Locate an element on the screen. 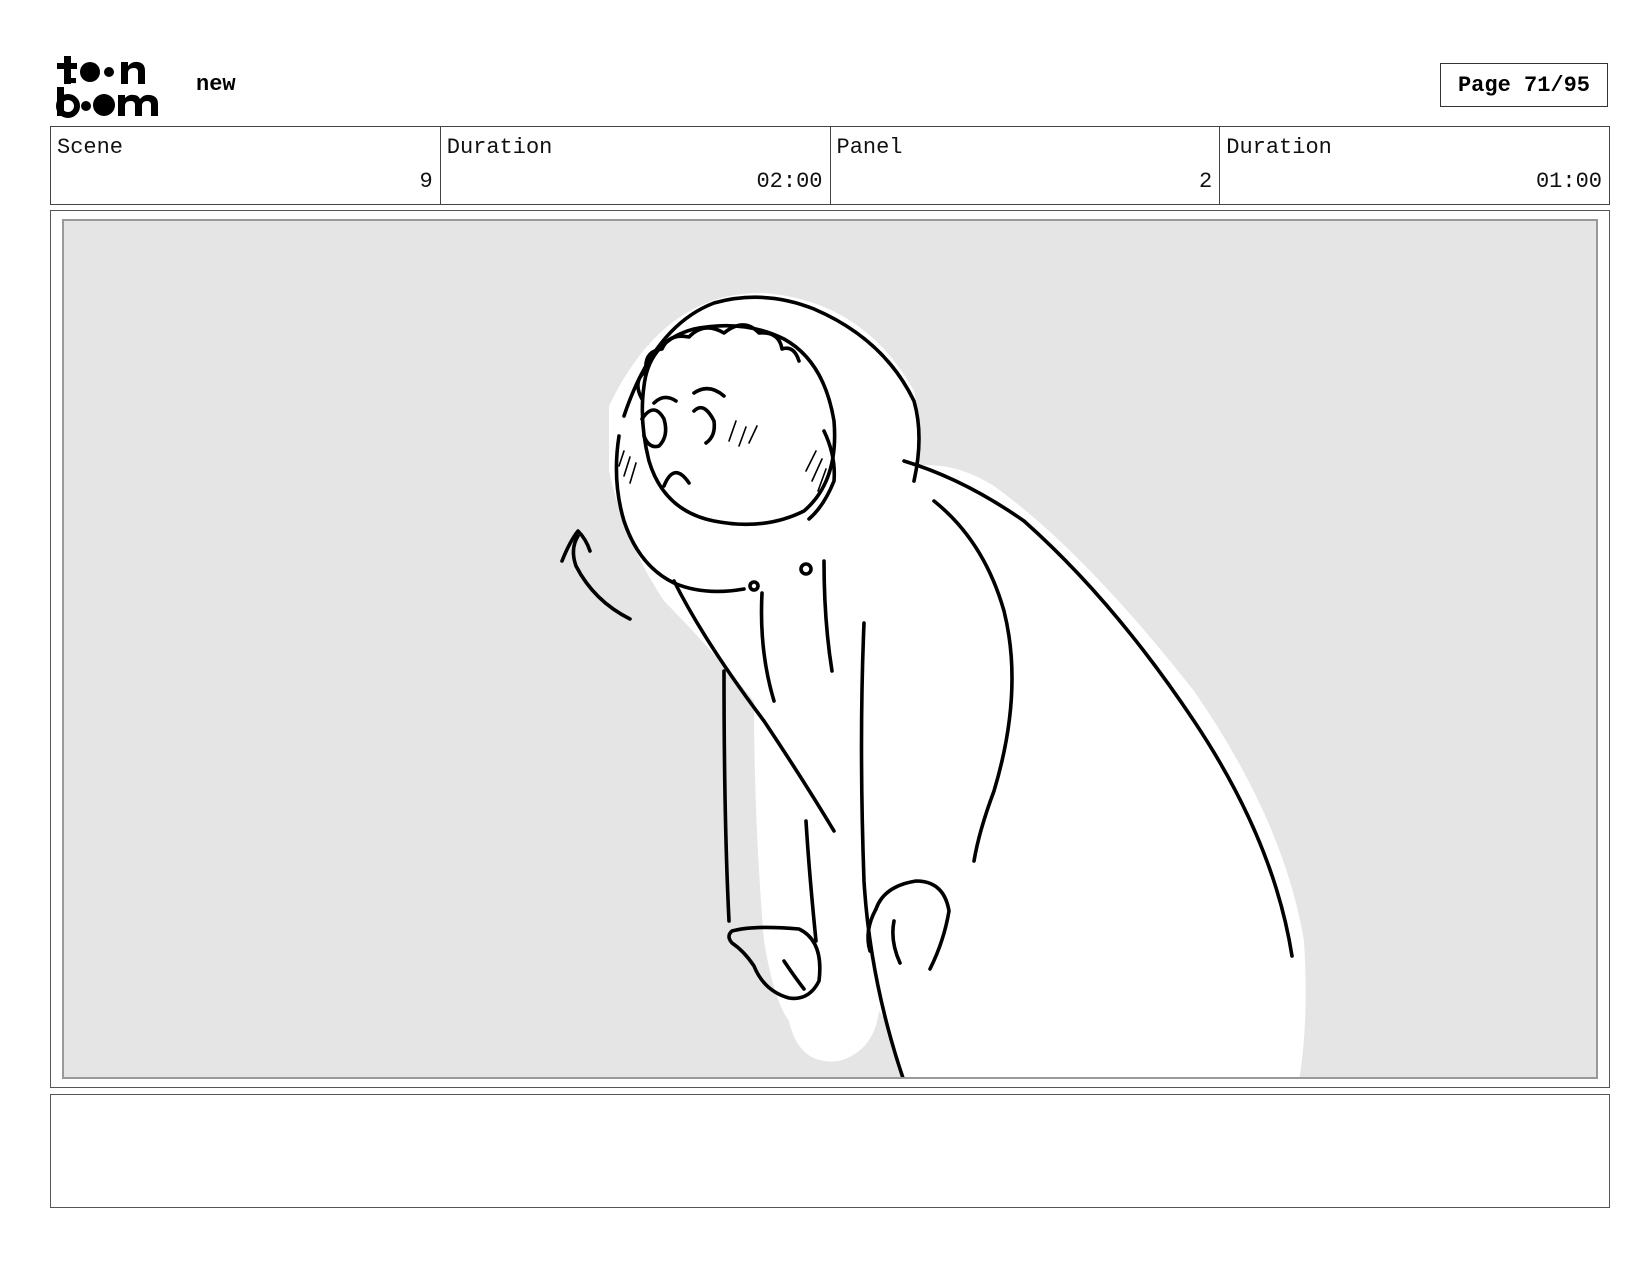 The height and width of the screenshot is (1275, 1650). panel-cell: Panel 2 is located at coordinates (1026, 165).